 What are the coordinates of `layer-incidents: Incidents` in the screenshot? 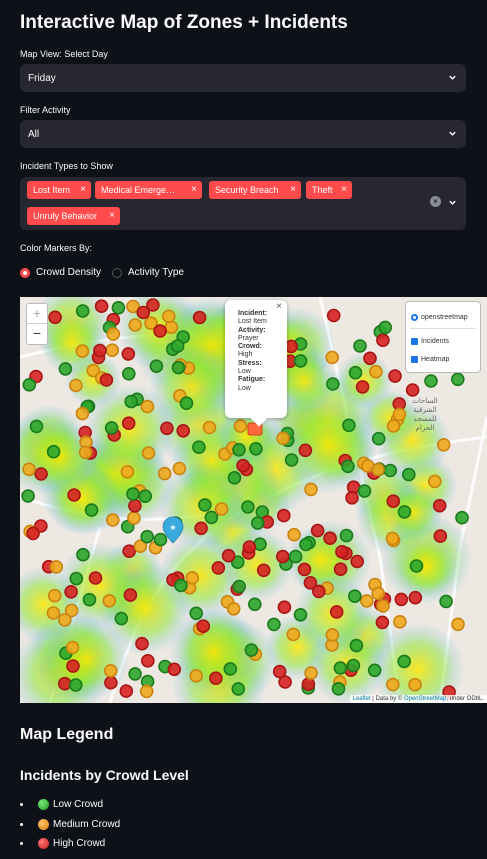 It's located at (430, 341).